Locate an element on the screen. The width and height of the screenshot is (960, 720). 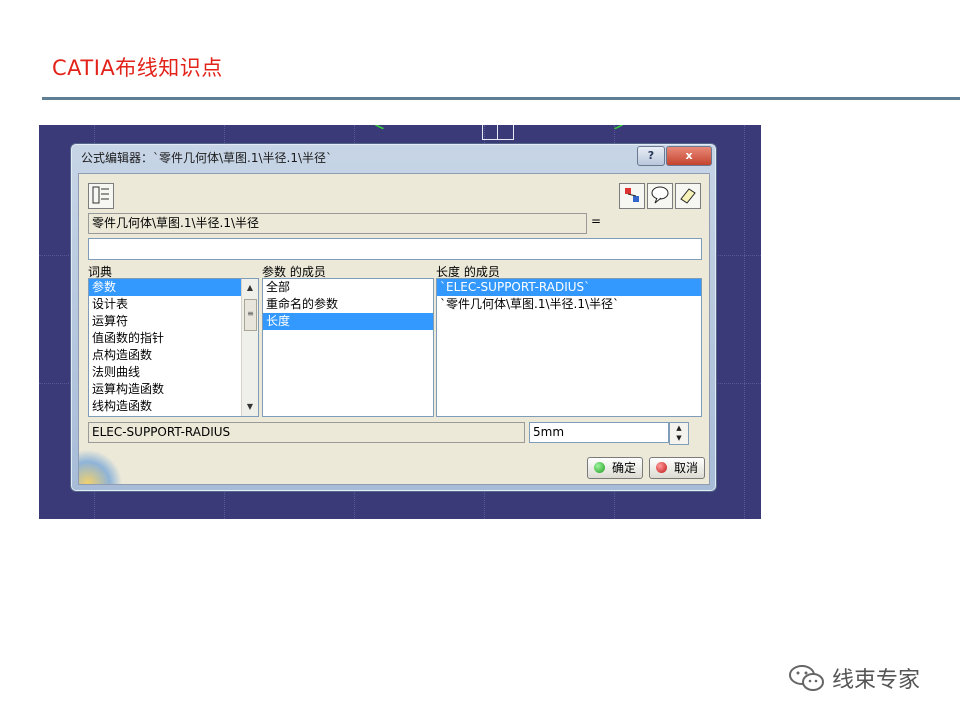
scroll-thumb: ≡ is located at coordinates (250, 315).